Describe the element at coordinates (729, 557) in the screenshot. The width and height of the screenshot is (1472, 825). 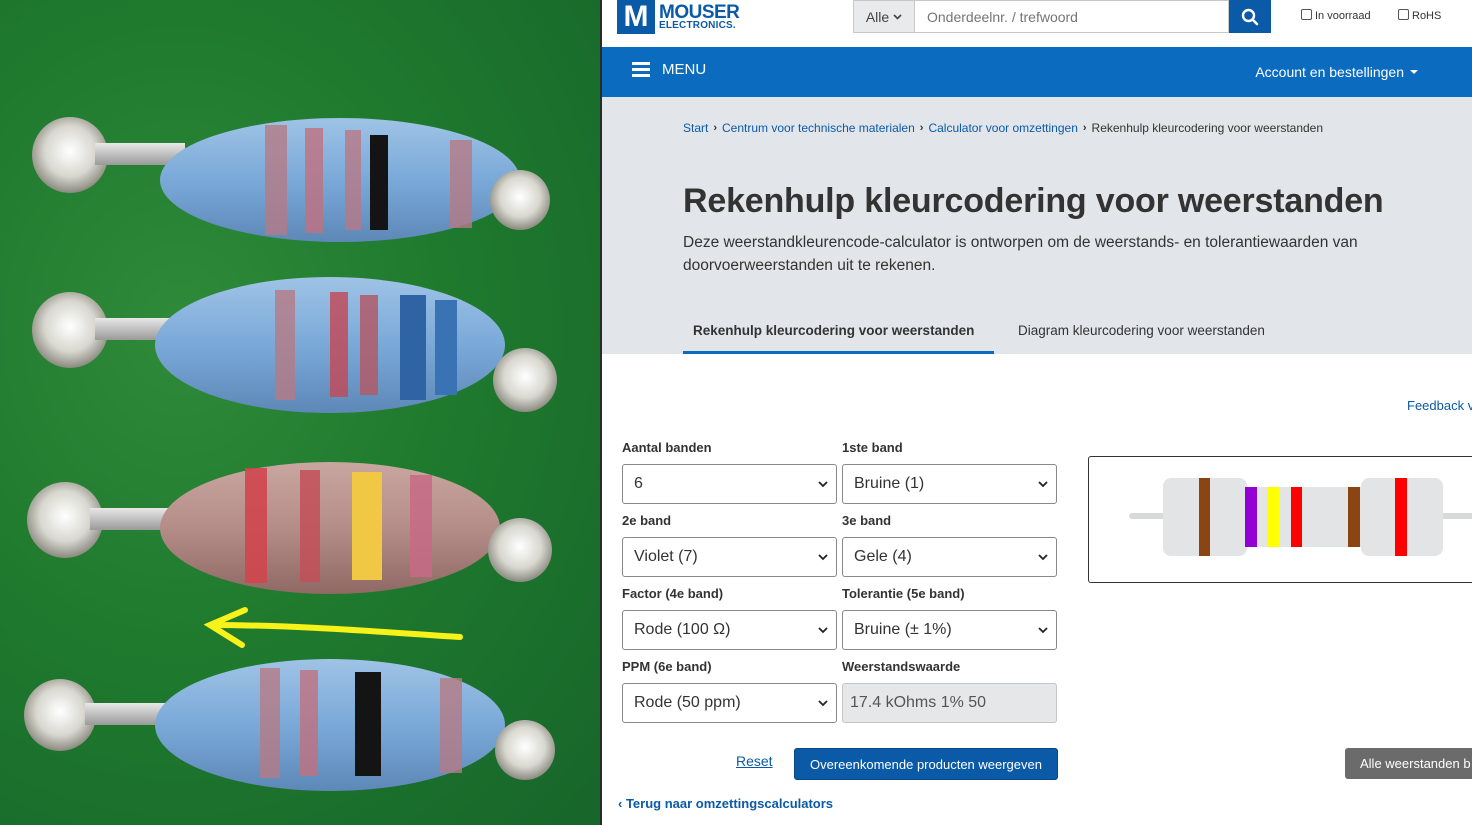
I see `band2-select: Violet (7)` at that location.